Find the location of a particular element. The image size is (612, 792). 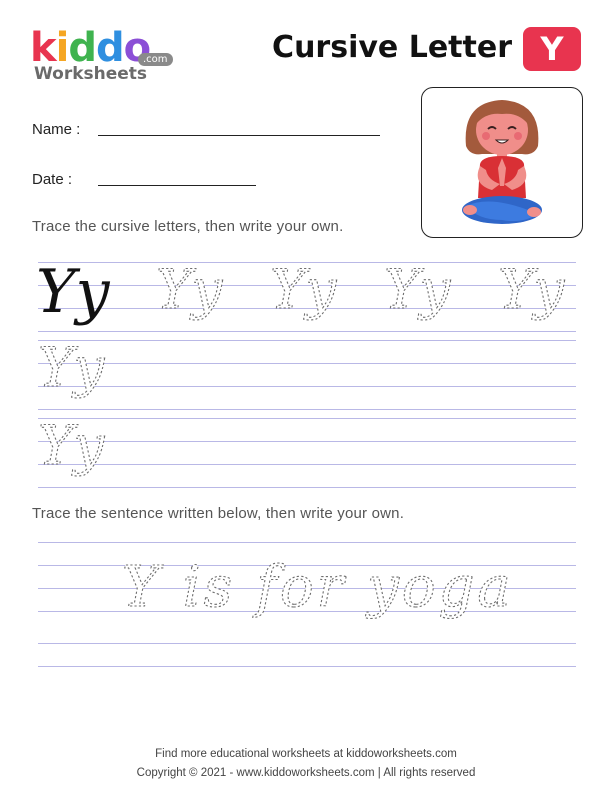

illustration-frame is located at coordinates (502, 162).